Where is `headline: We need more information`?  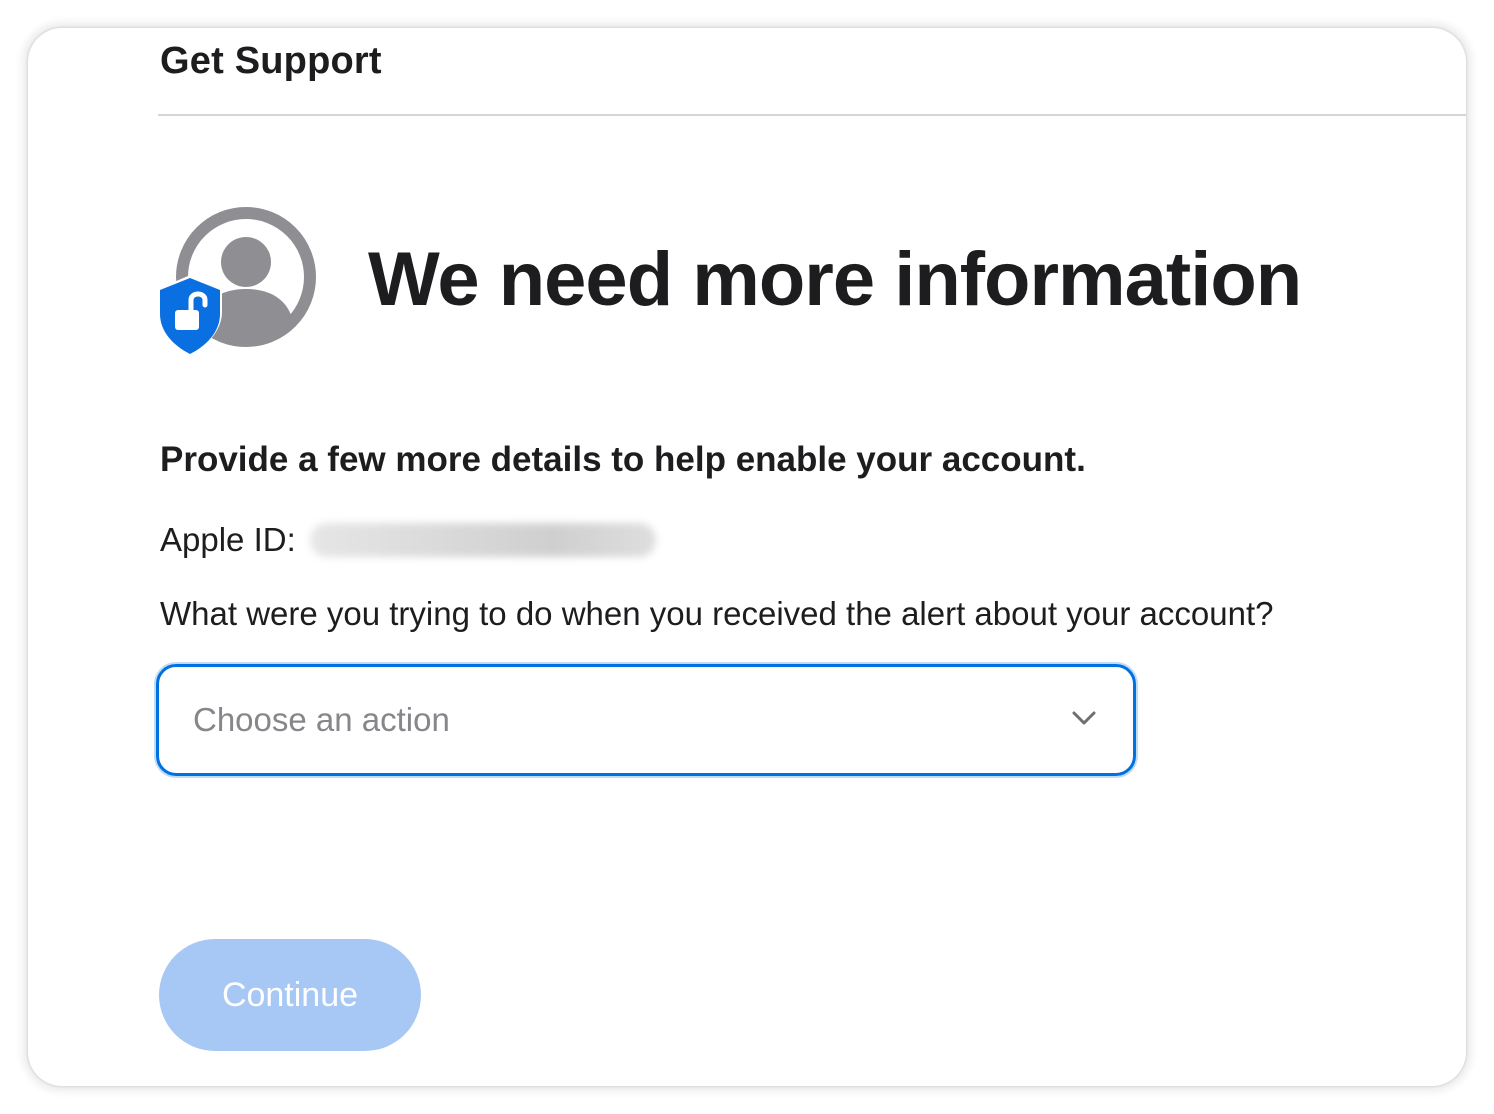 headline: We need more information is located at coordinates (835, 279).